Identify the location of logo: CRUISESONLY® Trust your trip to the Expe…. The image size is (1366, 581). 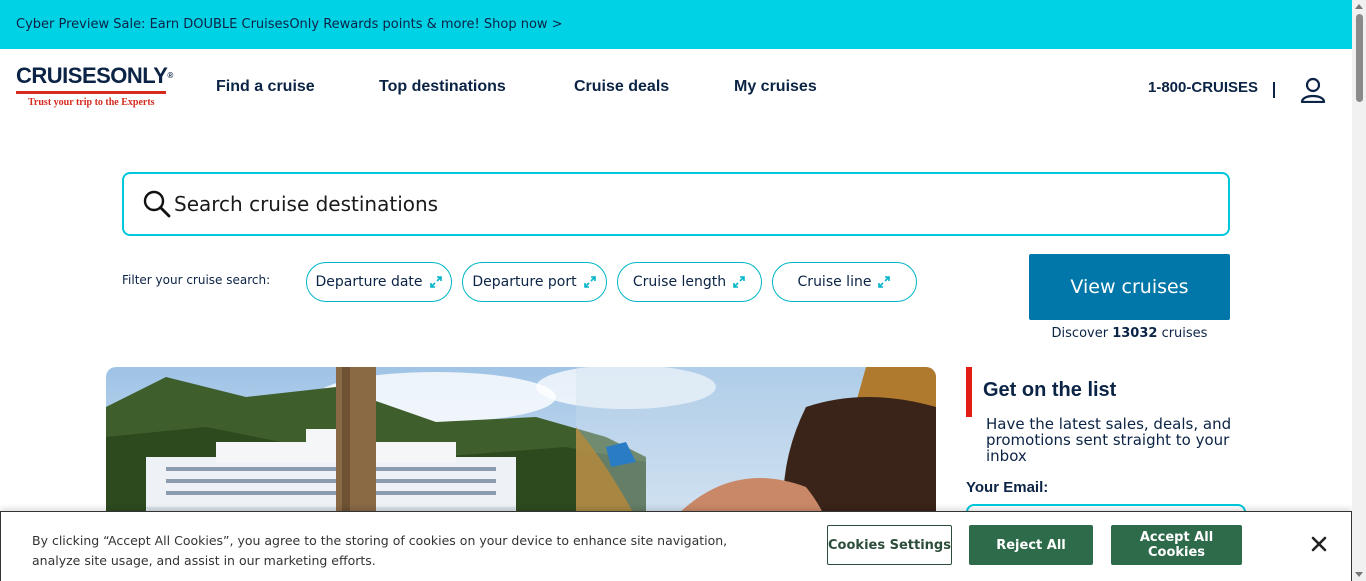
(99, 86).